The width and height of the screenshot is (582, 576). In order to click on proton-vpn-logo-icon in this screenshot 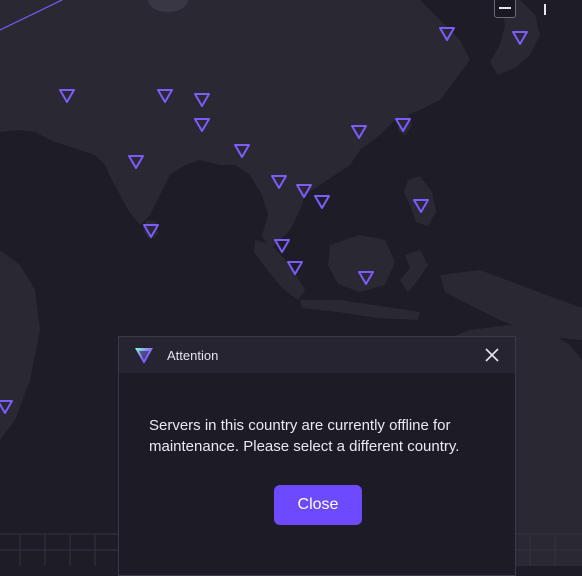, I will do `click(144, 356)`.